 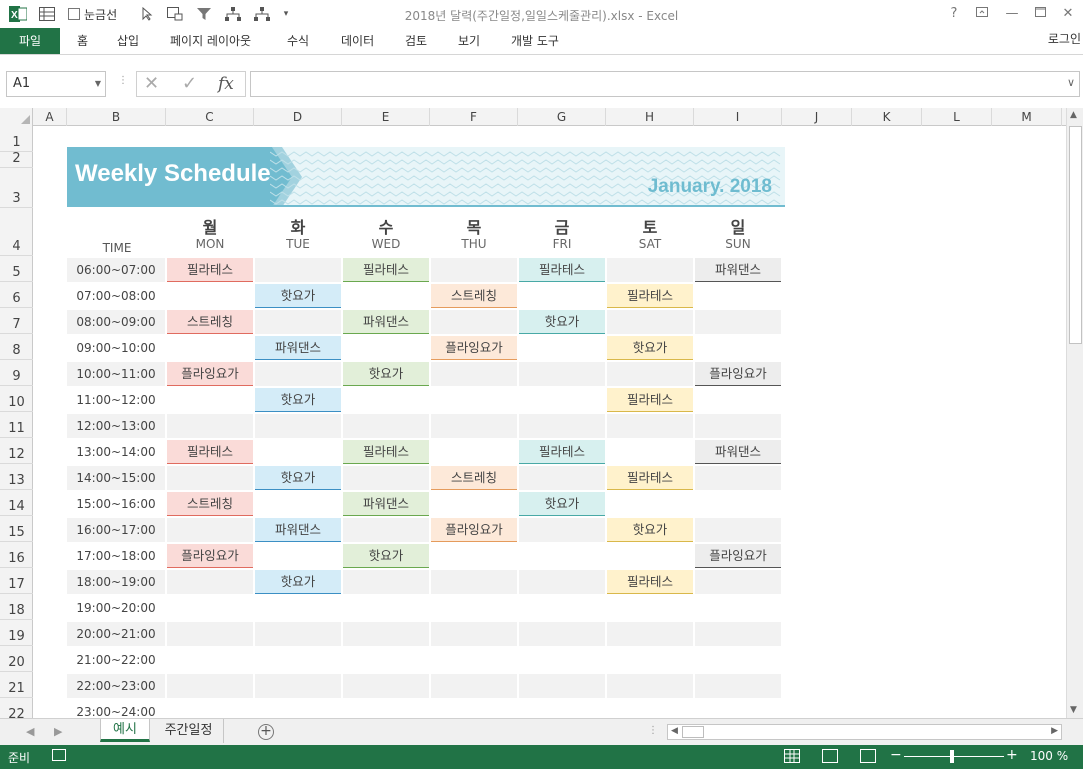 I want to click on sheet-next-icon: ▶, so click(x=58, y=731).